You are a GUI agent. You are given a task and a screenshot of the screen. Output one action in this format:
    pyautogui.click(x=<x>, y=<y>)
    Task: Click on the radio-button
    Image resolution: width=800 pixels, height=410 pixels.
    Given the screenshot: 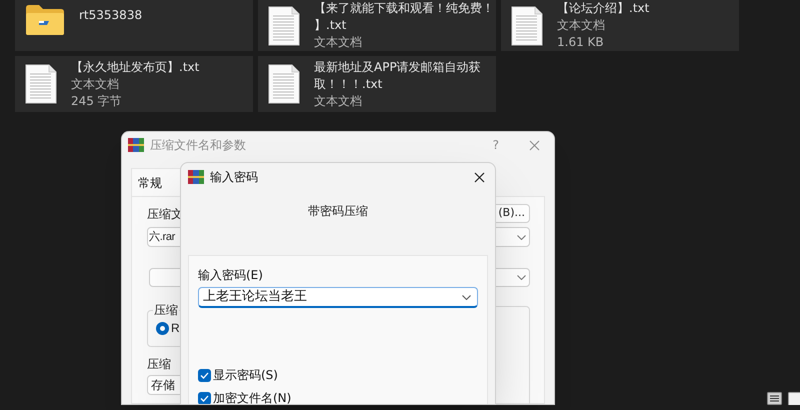 What is the action you would take?
    pyautogui.click(x=162, y=328)
    